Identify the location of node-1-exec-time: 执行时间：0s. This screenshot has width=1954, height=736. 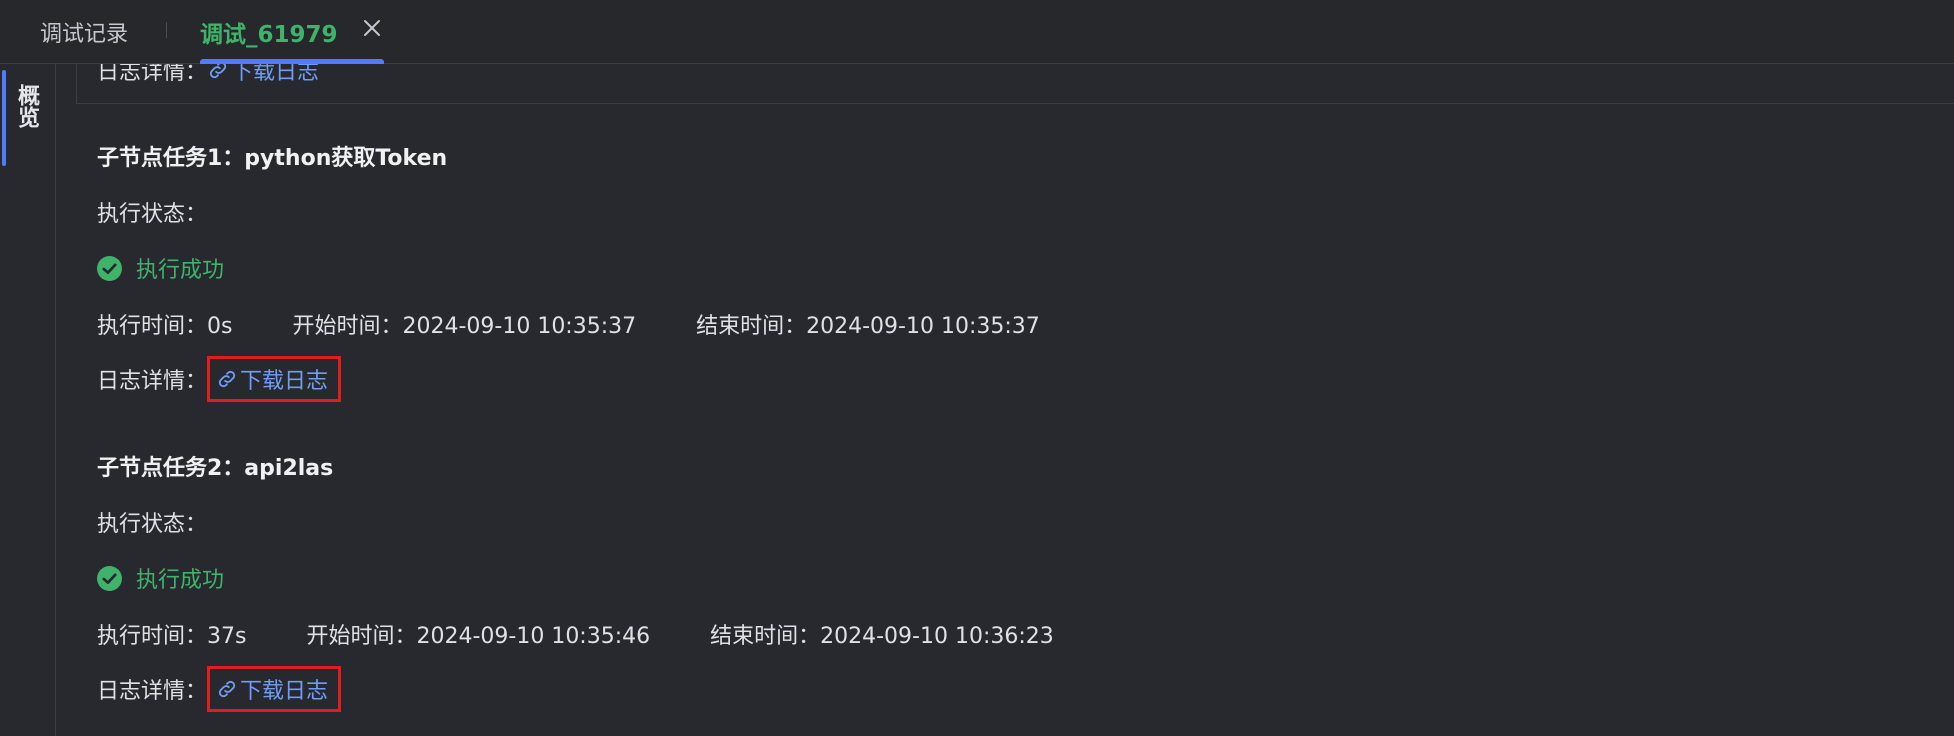
(165, 326).